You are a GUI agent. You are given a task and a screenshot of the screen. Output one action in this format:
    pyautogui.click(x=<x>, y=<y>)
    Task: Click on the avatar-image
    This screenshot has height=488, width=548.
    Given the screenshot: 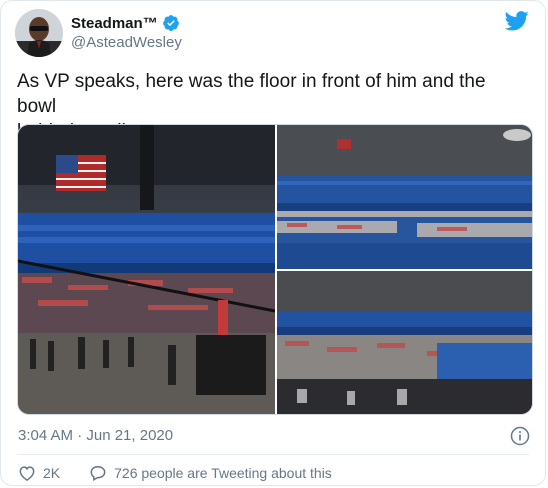 What is the action you would take?
    pyautogui.click(x=39, y=33)
    